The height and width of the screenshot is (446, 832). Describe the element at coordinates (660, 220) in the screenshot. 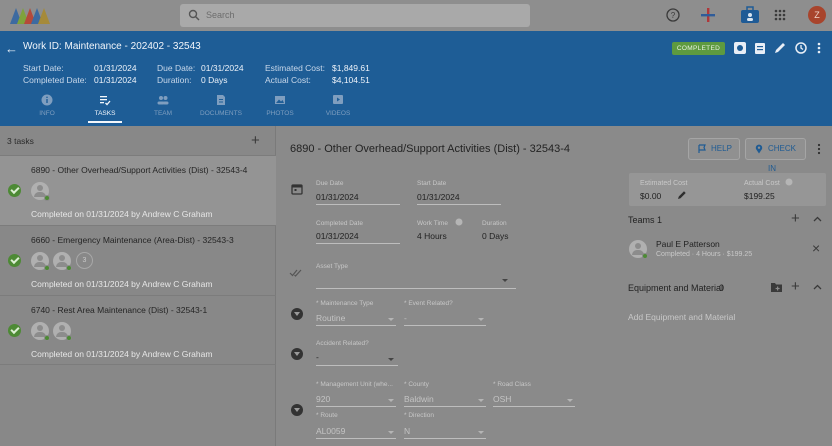

I see `teams-count: 1` at that location.